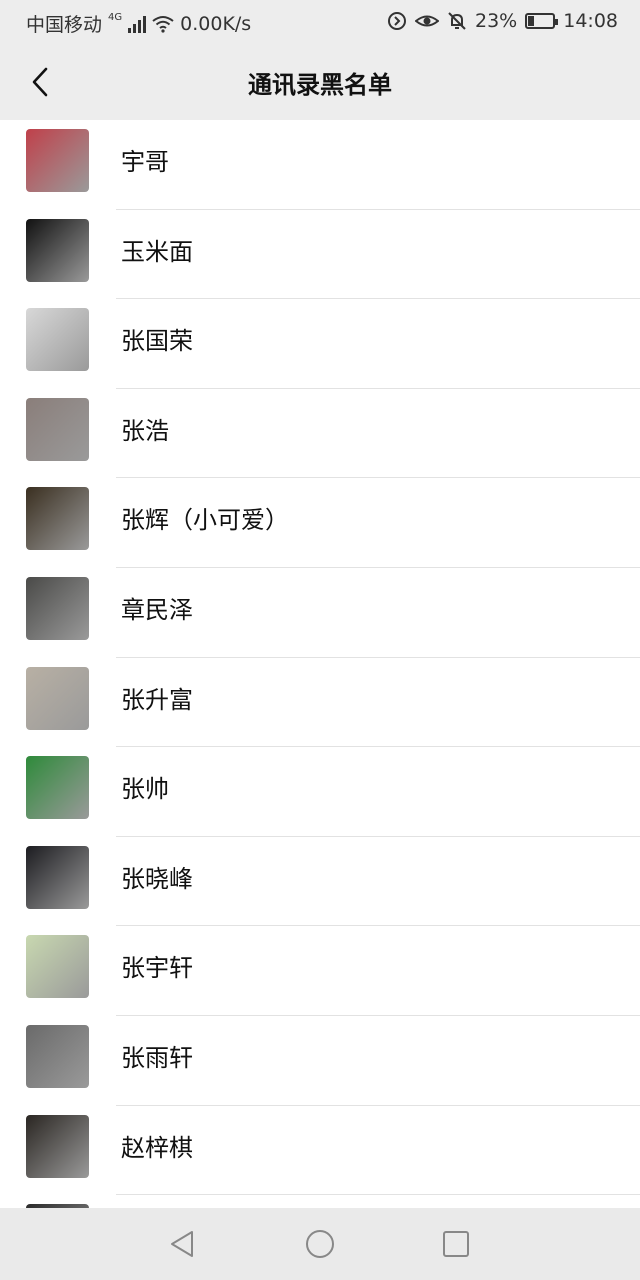 This screenshot has width=640, height=1280. Describe the element at coordinates (157, 341) in the screenshot. I see `contact-name: 张国荣` at that location.